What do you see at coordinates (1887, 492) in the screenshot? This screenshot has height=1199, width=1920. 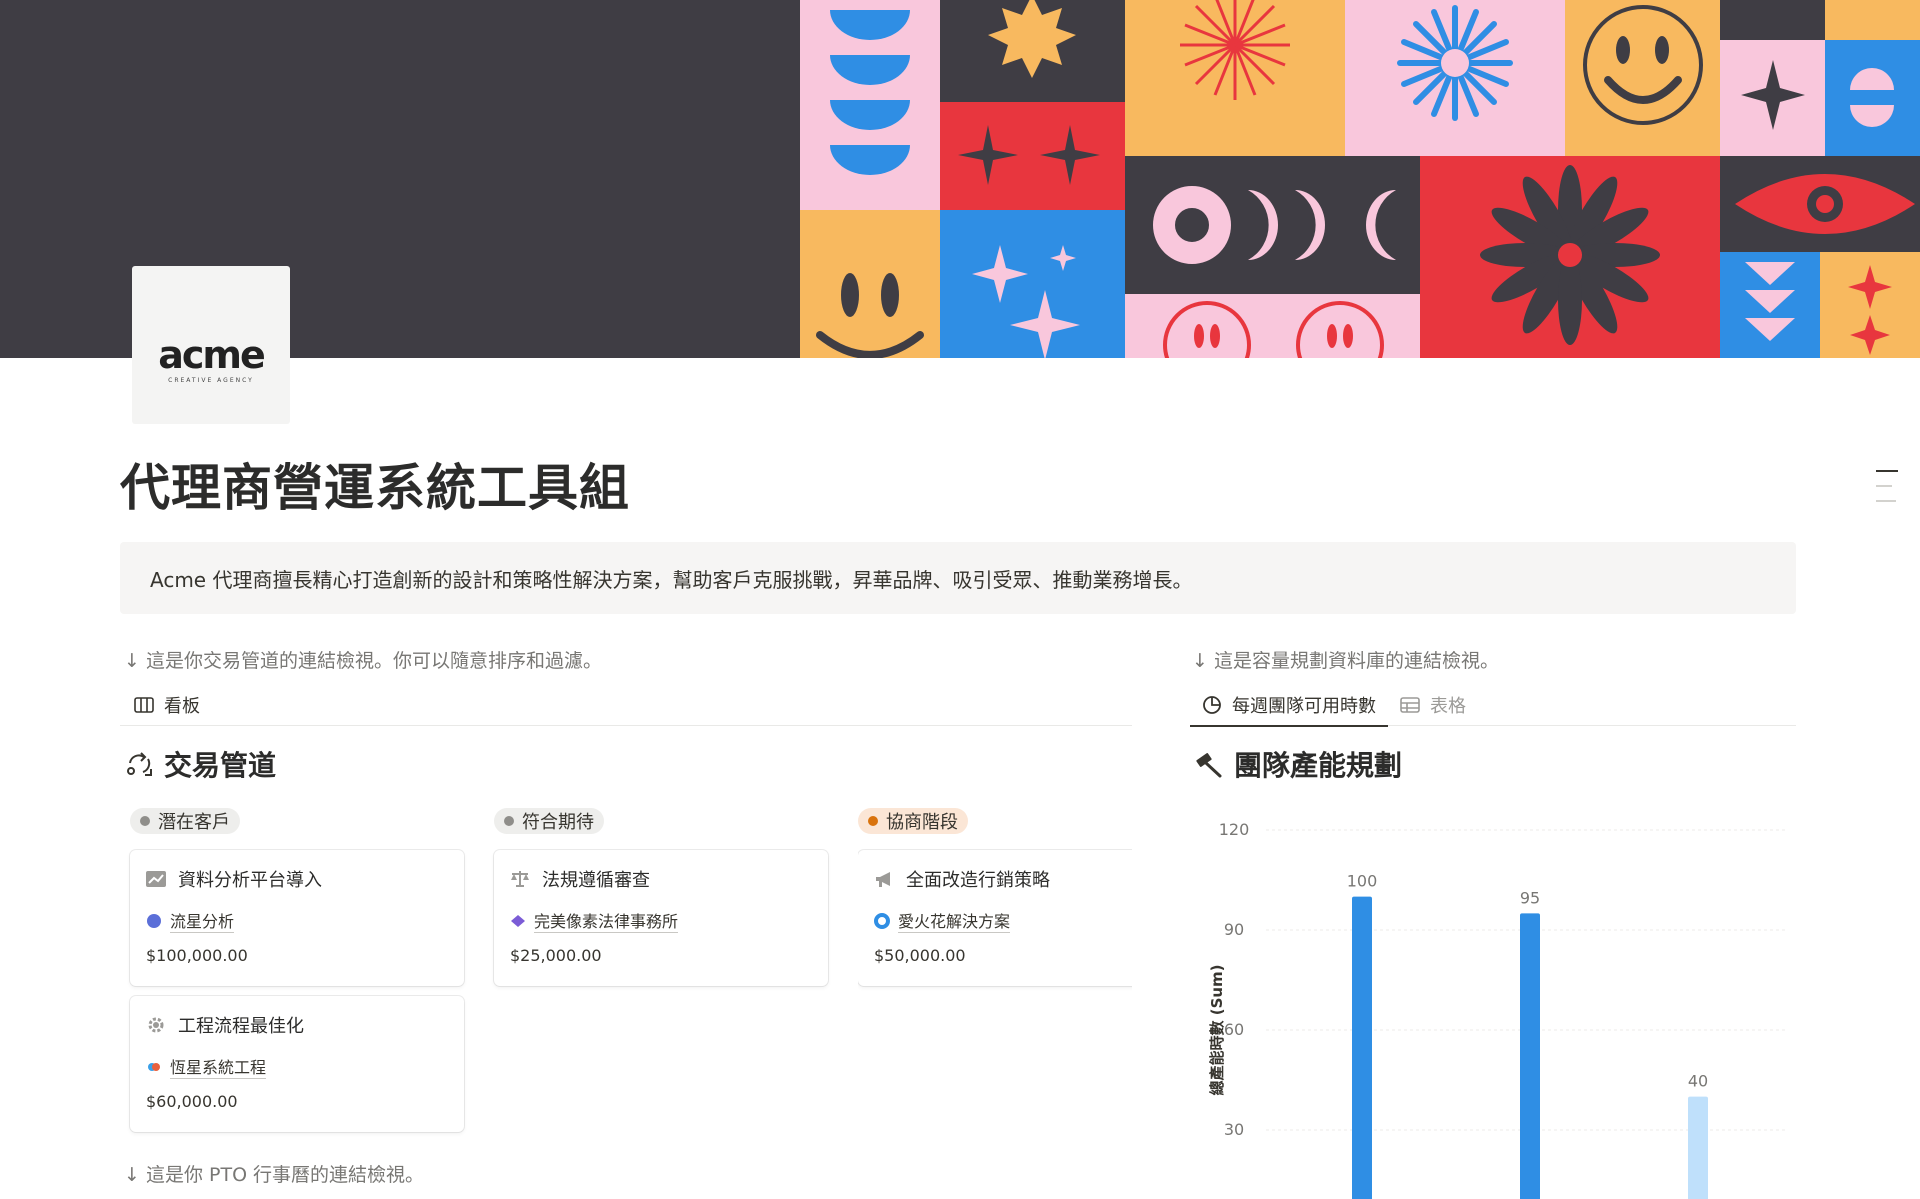 I see `table-of-contents-indicator` at bounding box center [1887, 492].